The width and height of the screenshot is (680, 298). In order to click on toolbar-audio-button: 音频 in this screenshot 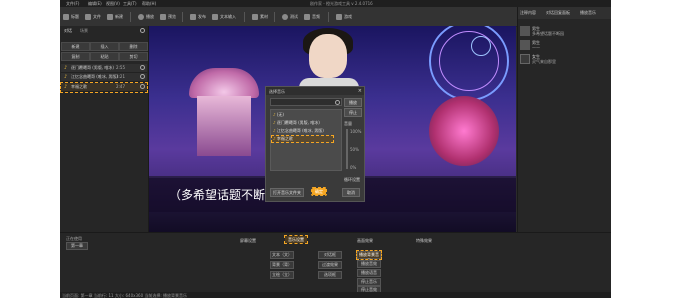, I will do `click(312, 17)`.